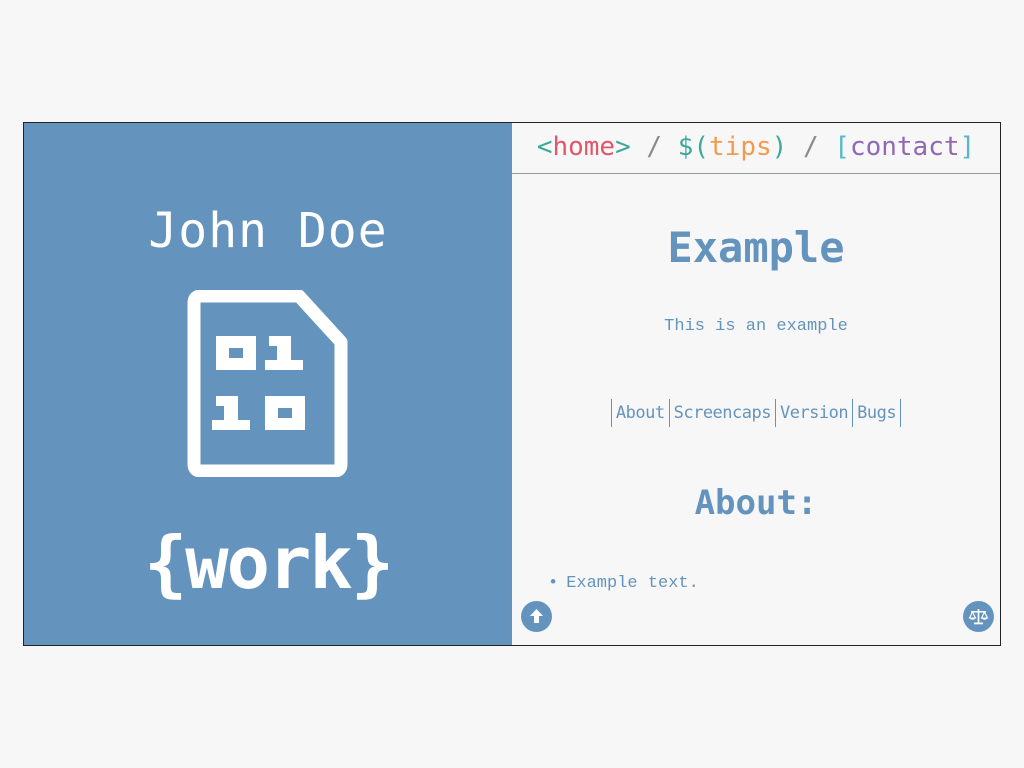 The image size is (1024, 768). Describe the element at coordinates (967, 147) in the screenshot. I see `nav-contact-close: ]` at that location.